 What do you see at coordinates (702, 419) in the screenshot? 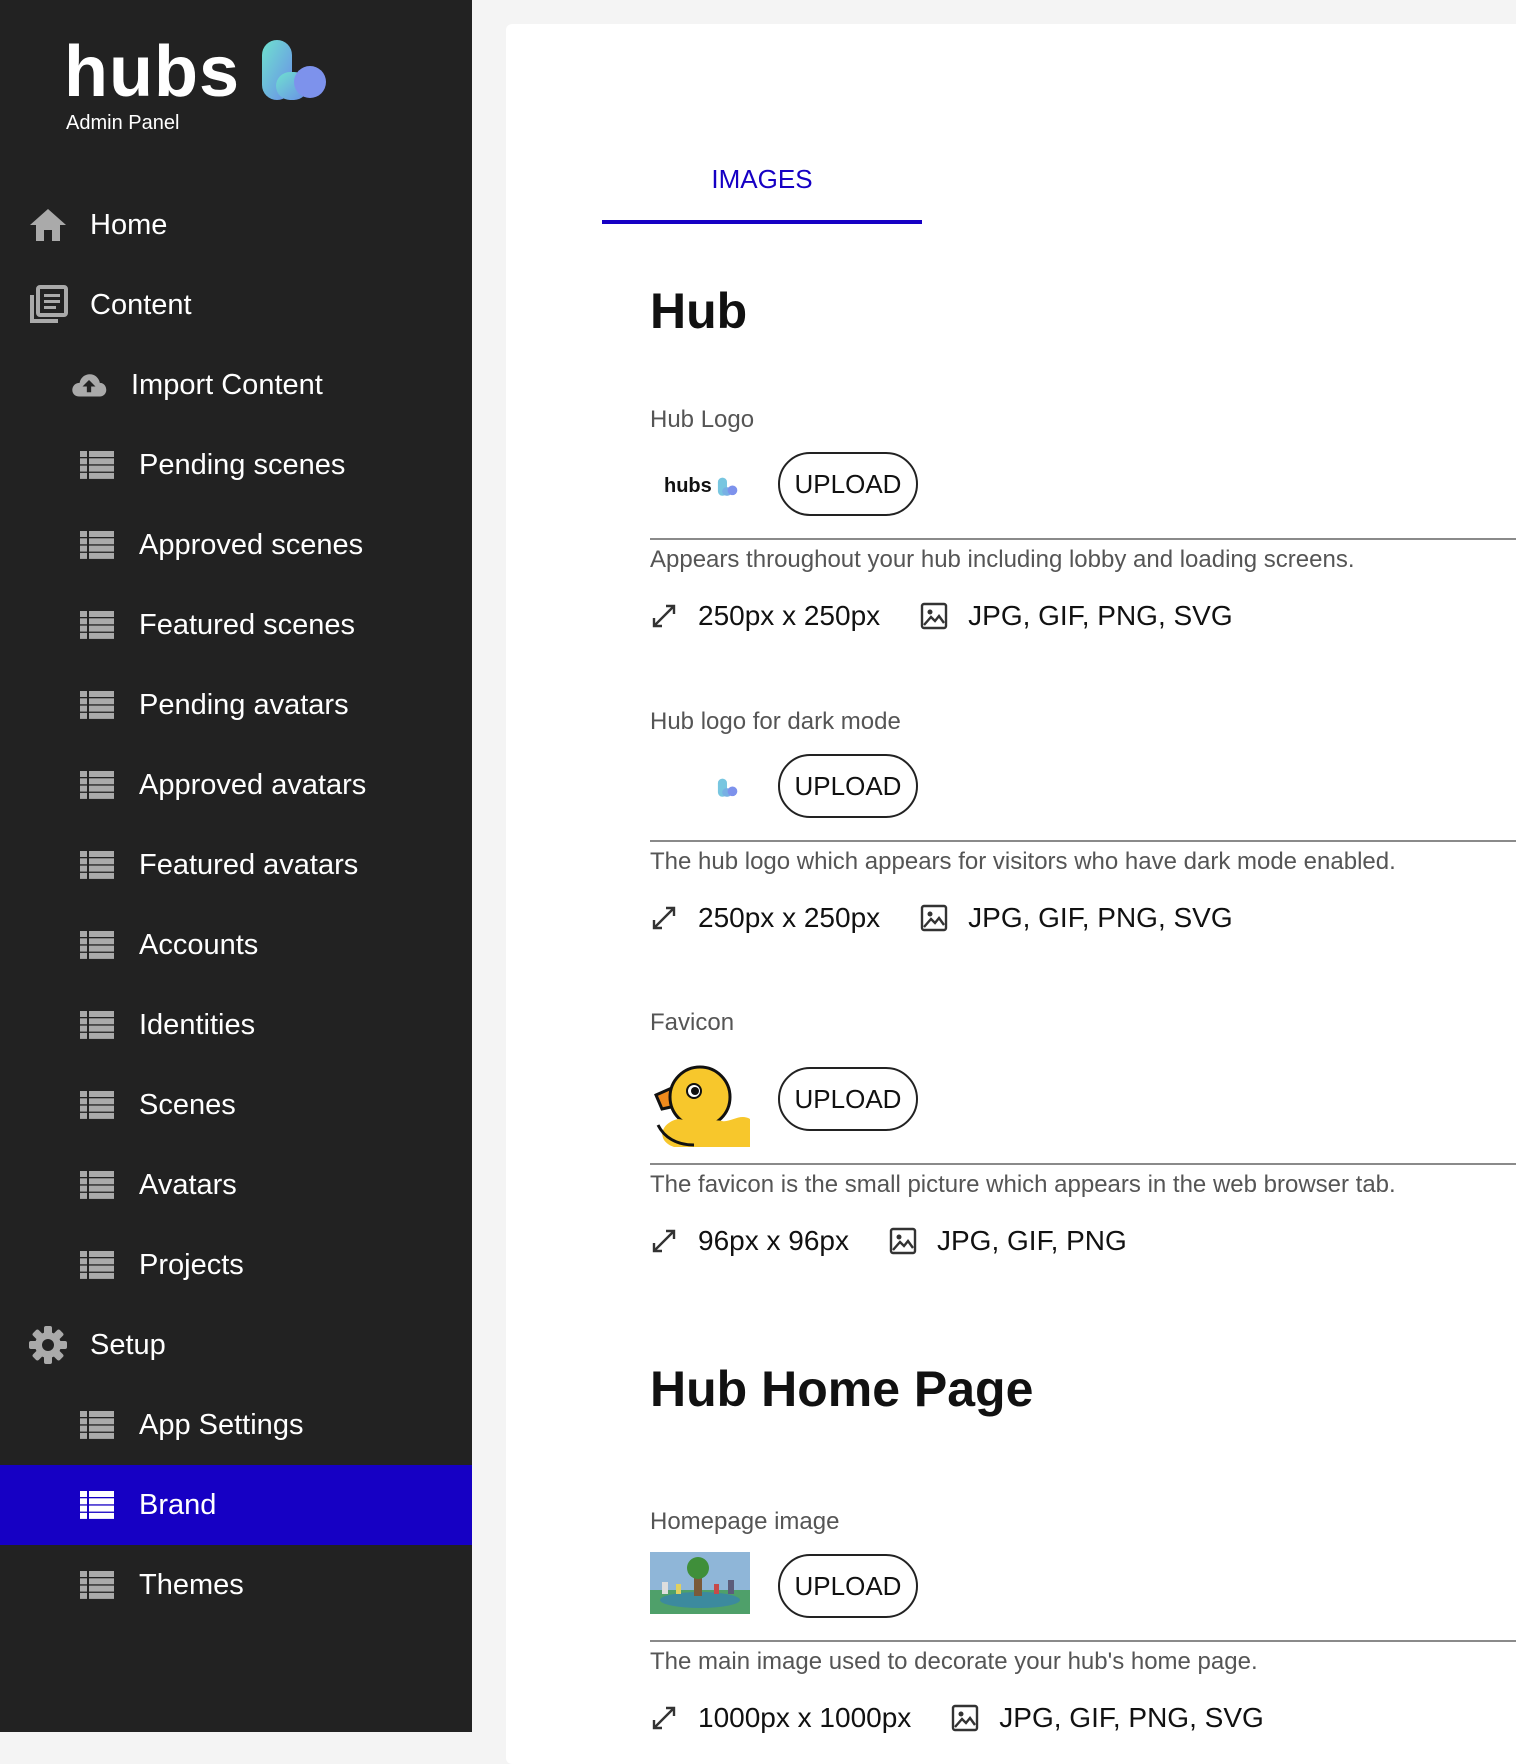
I see `field-label: Hub Logo` at bounding box center [702, 419].